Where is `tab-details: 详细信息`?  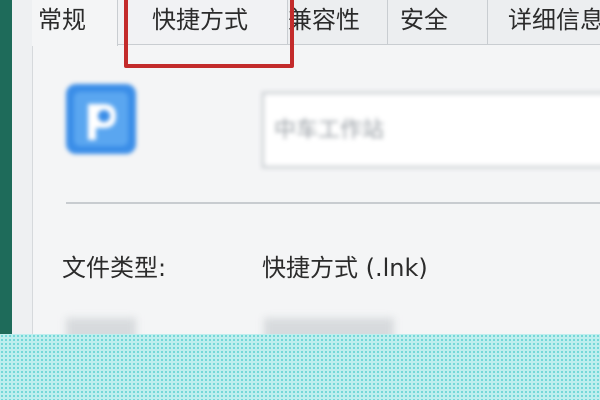
tab-details: 详细信息 is located at coordinates (551, 22).